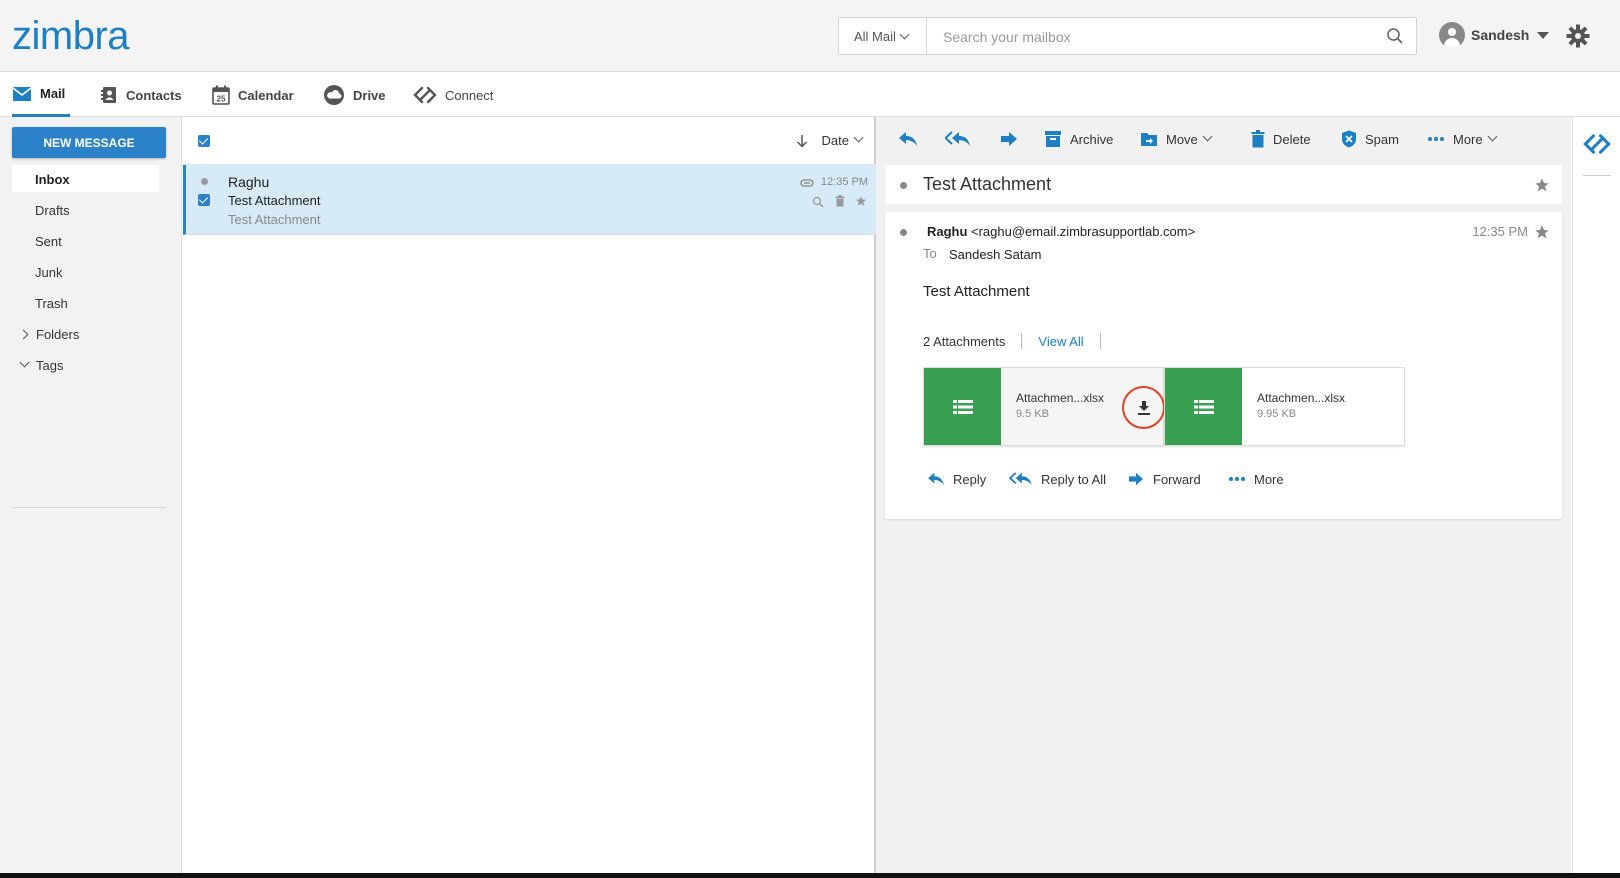 The height and width of the screenshot is (878, 1620). What do you see at coordinates (1053, 139) in the screenshot?
I see `archive-icon` at bounding box center [1053, 139].